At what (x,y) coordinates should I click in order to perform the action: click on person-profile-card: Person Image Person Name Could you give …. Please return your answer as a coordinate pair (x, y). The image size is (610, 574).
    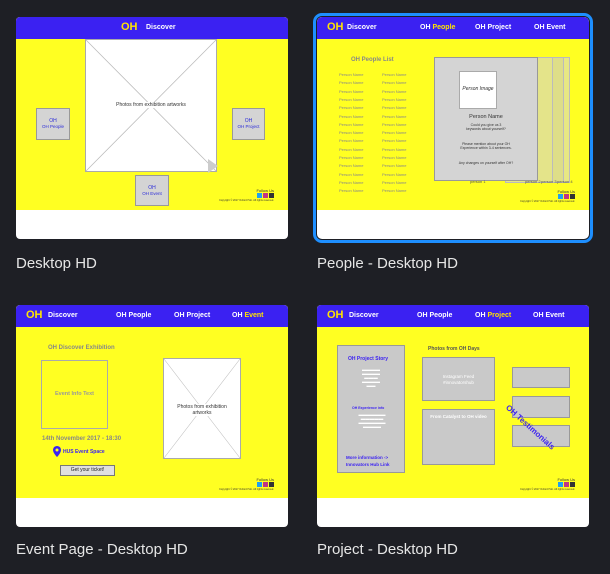
    Looking at the image, I should click on (486, 119).